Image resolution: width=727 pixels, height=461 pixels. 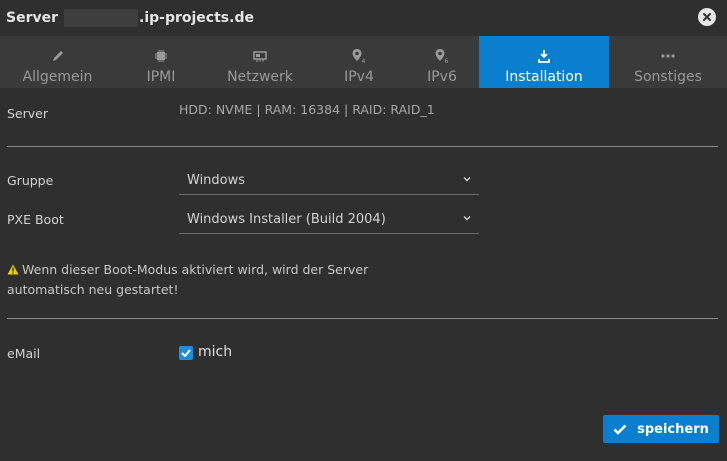 I want to click on map-marker-icon: 4, so click(x=359, y=56).